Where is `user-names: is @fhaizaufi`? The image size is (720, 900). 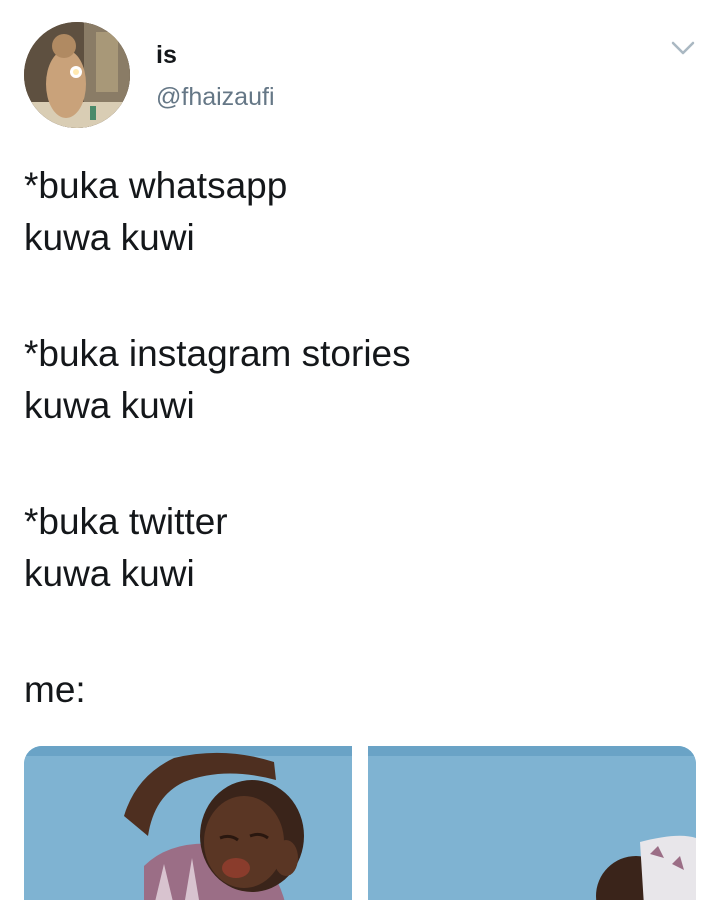
user-names: is @fhaizaufi is located at coordinates (215, 76).